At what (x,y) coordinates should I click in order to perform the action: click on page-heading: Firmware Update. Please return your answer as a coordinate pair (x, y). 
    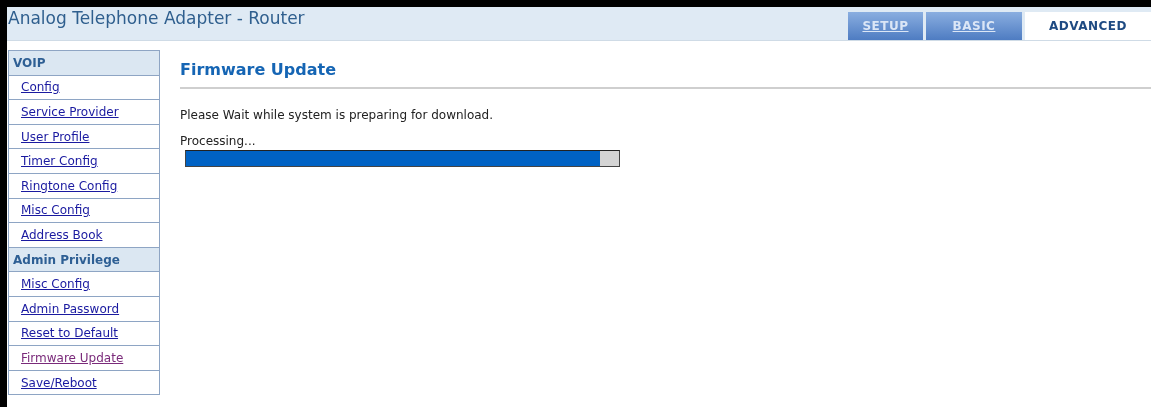
    Looking at the image, I should click on (665, 69).